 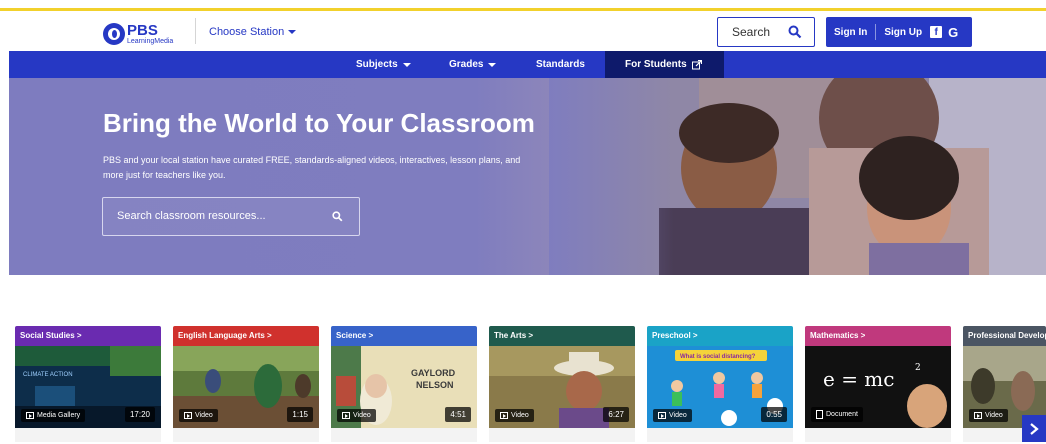 What do you see at coordinates (562, 387) in the screenshot?
I see `card-thumbnail: Video 6:27` at bounding box center [562, 387].